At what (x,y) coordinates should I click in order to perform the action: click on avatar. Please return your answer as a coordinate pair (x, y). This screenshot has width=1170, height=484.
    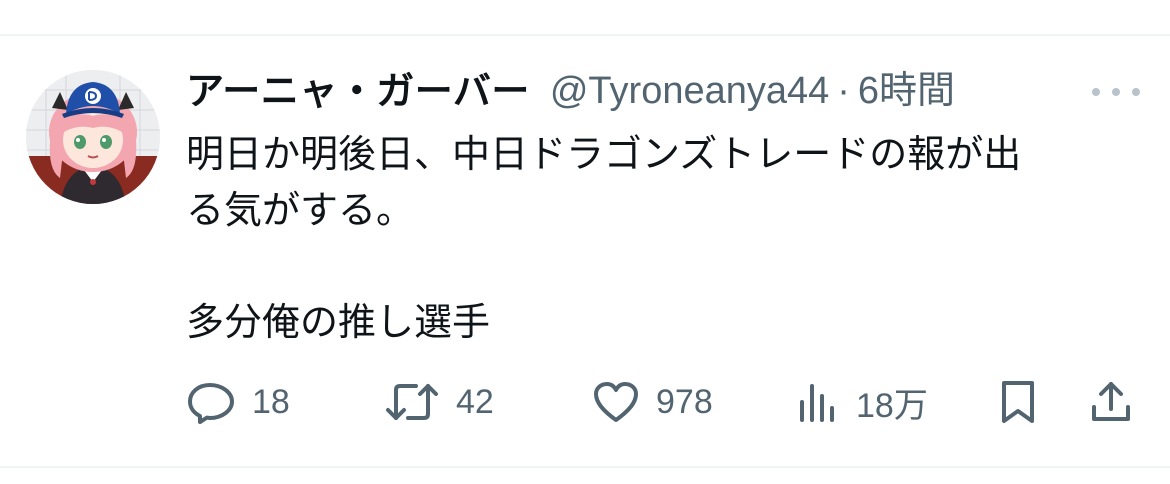
    Looking at the image, I should click on (93, 137).